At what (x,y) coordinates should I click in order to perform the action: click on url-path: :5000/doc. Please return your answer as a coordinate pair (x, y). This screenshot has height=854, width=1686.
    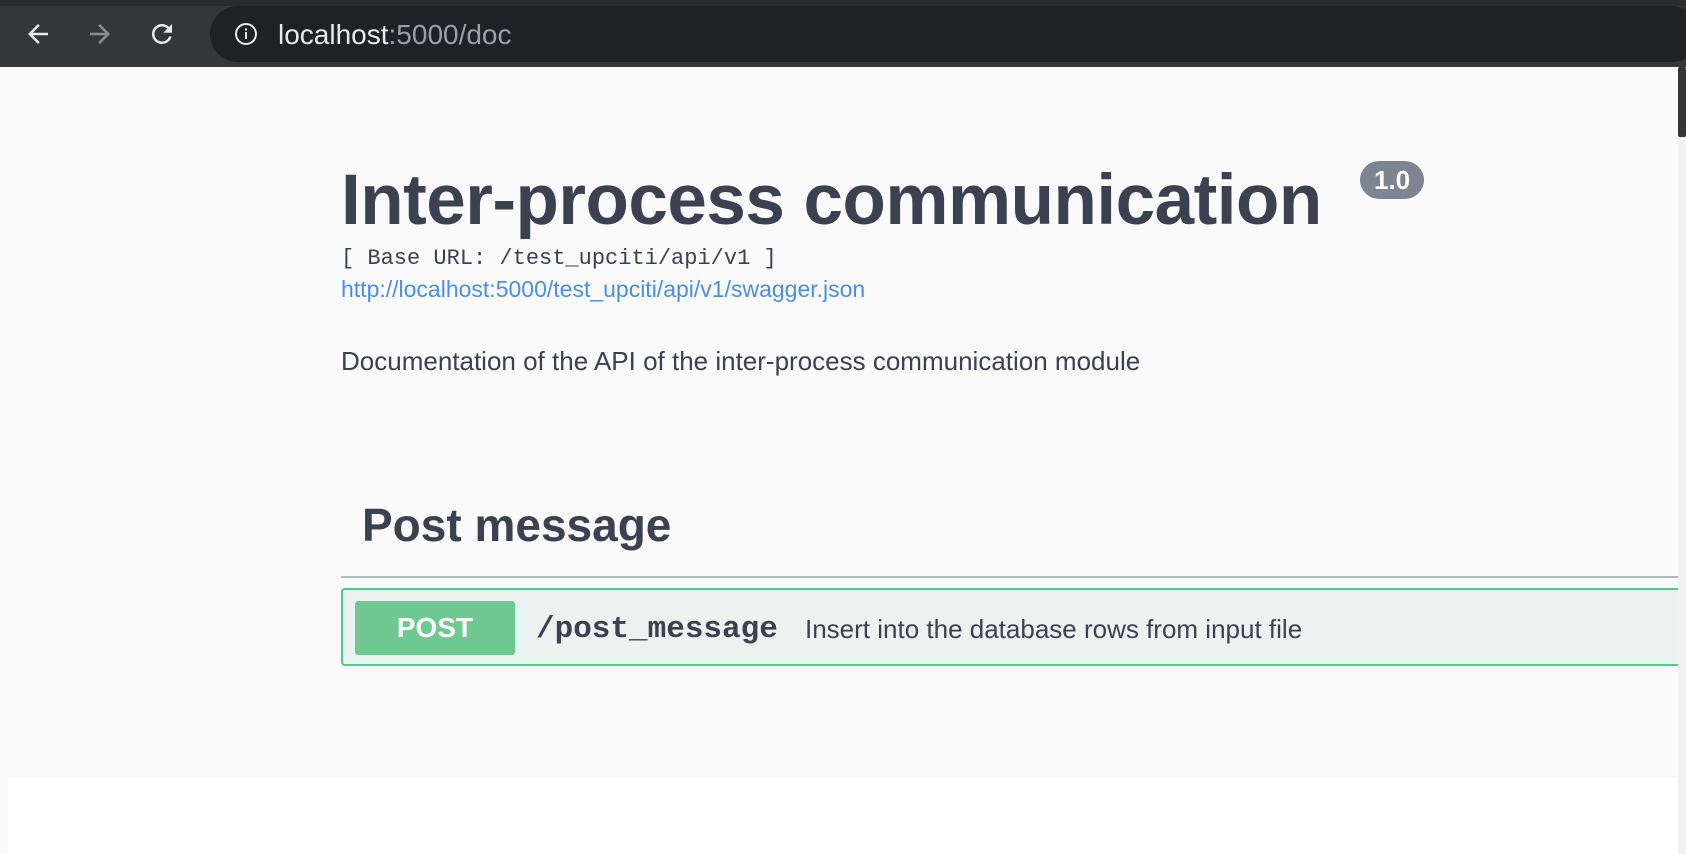
    Looking at the image, I should click on (450, 34).